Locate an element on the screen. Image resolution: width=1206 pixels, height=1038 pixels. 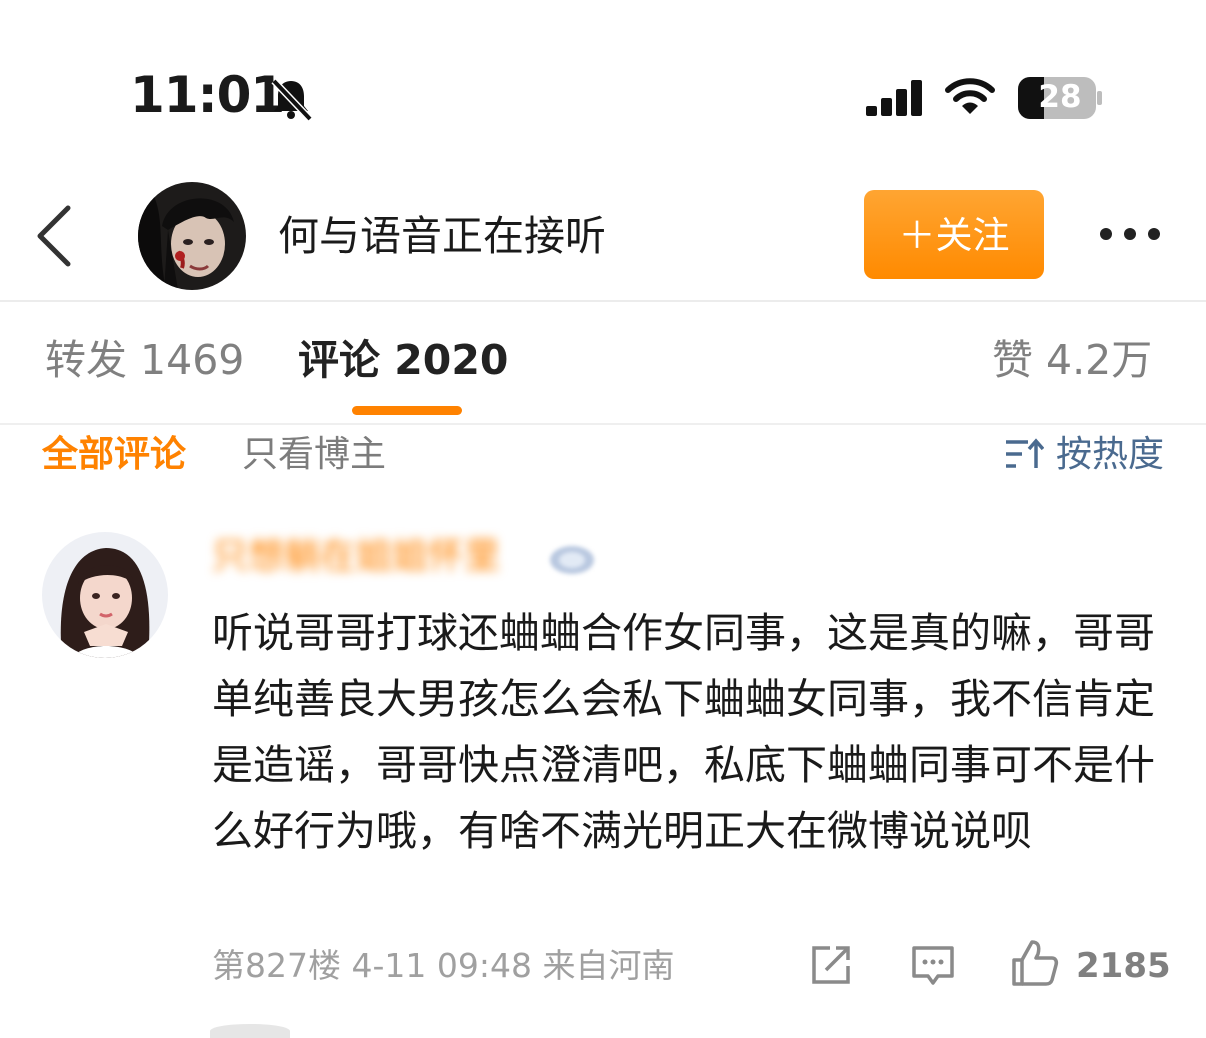
user-badge-icon is located at coordinates (572, 560).